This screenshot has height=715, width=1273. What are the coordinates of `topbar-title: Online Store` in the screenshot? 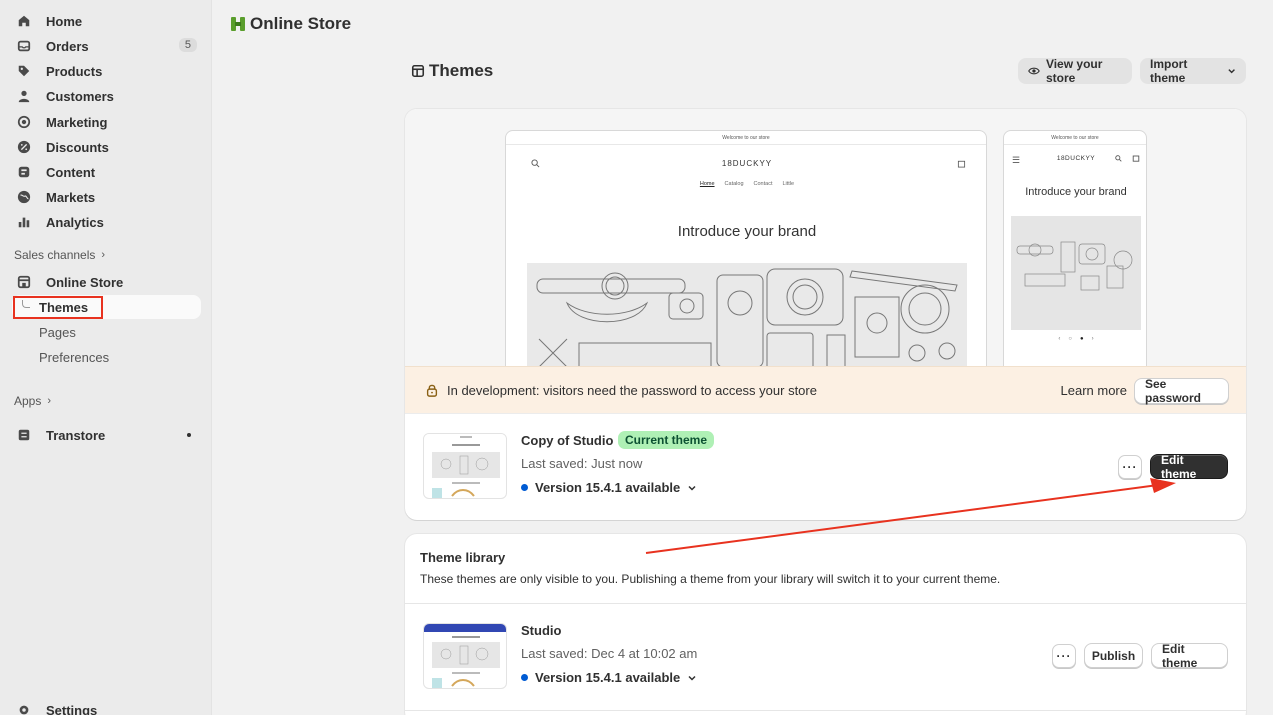 It's located at (301, 23).